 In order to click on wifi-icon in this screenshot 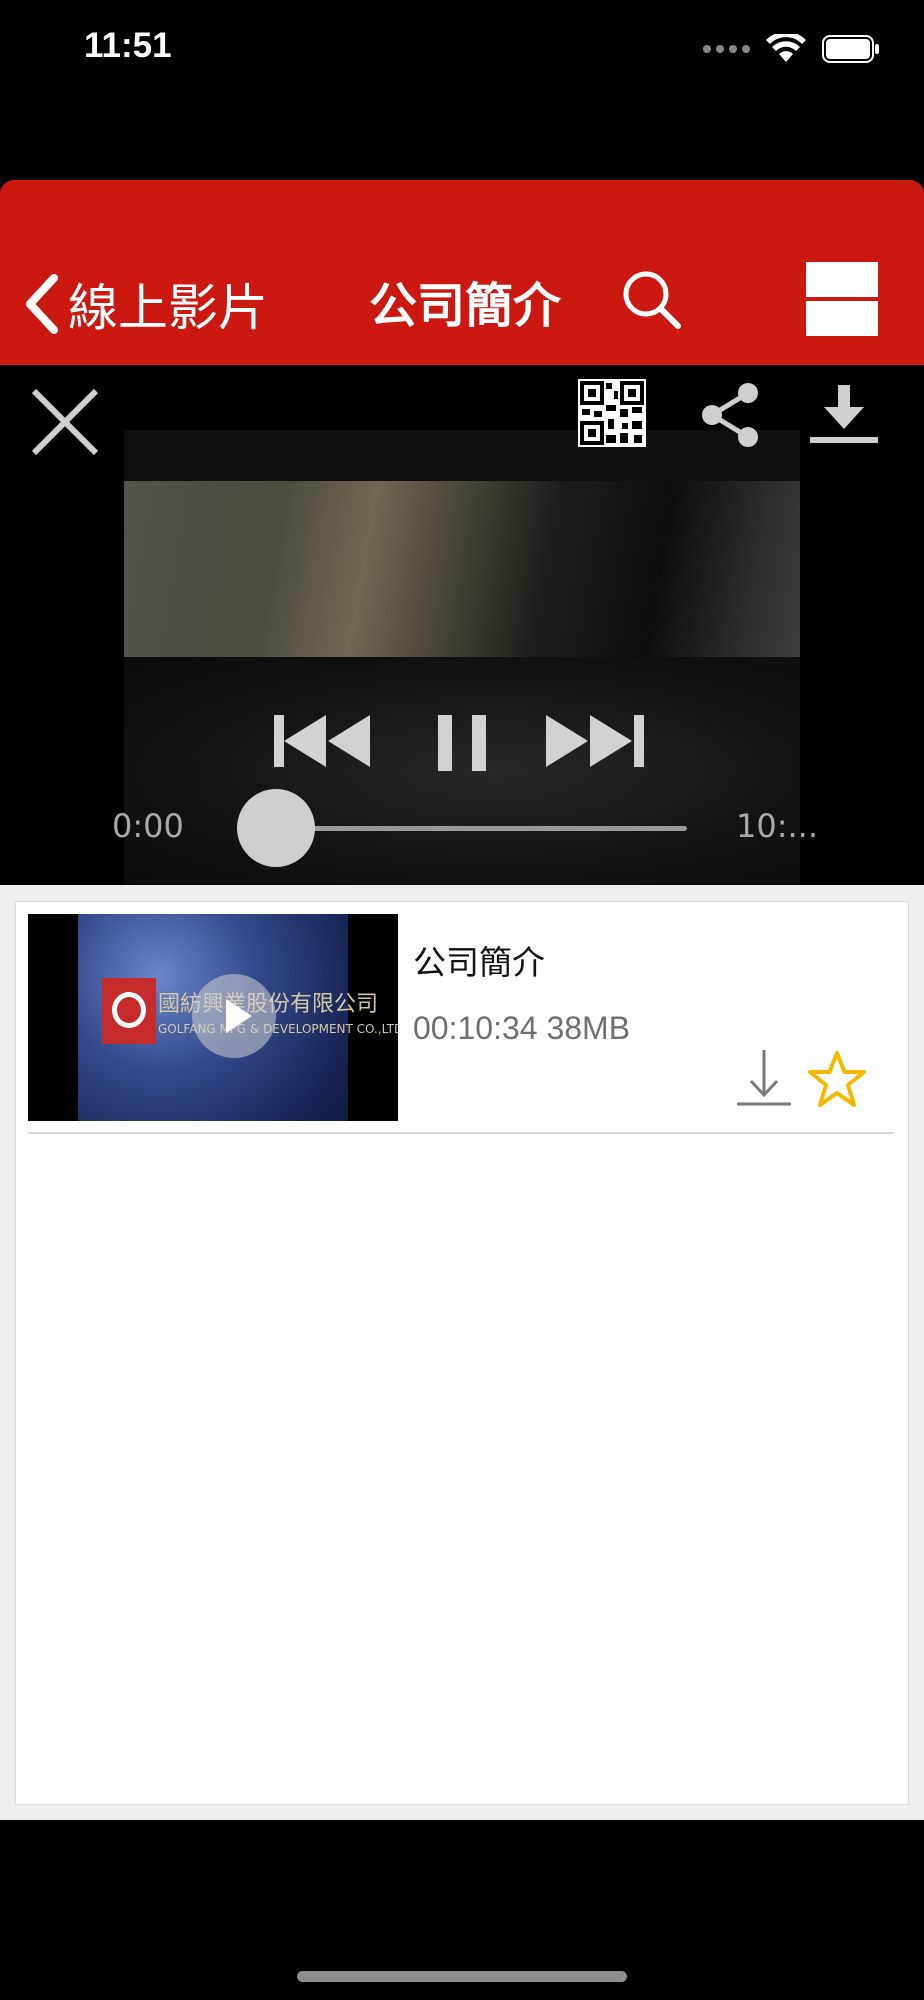, I will do `click(786, 48)`.